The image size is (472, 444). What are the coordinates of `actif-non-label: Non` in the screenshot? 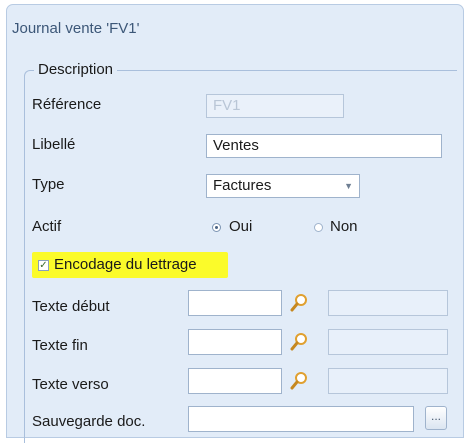 It's located at (344, 226).